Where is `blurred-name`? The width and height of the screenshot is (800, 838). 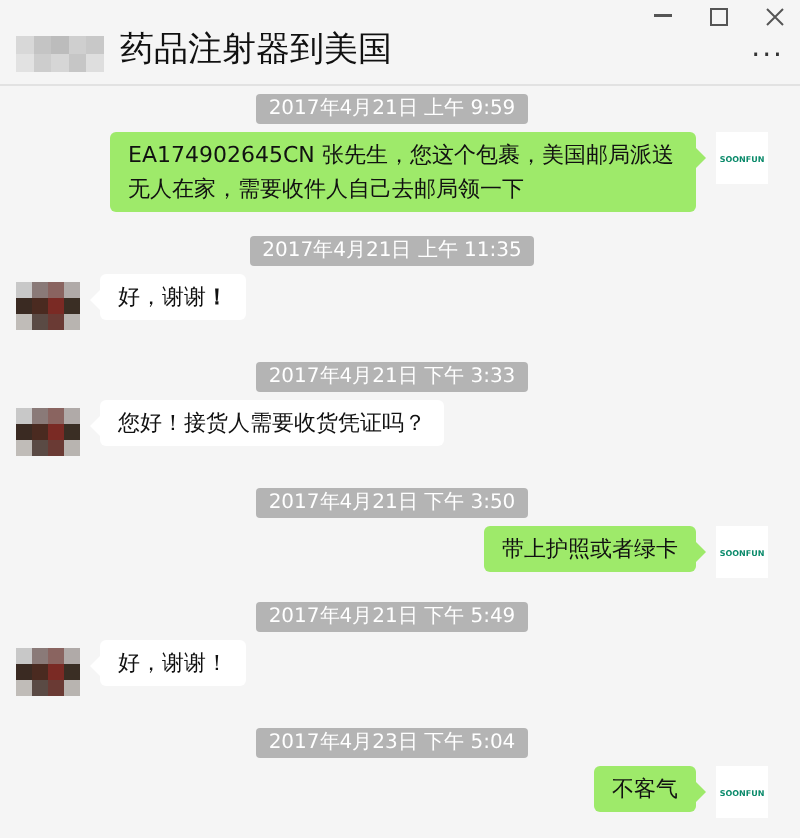
blurred-name is located at coordinates (60, 54).